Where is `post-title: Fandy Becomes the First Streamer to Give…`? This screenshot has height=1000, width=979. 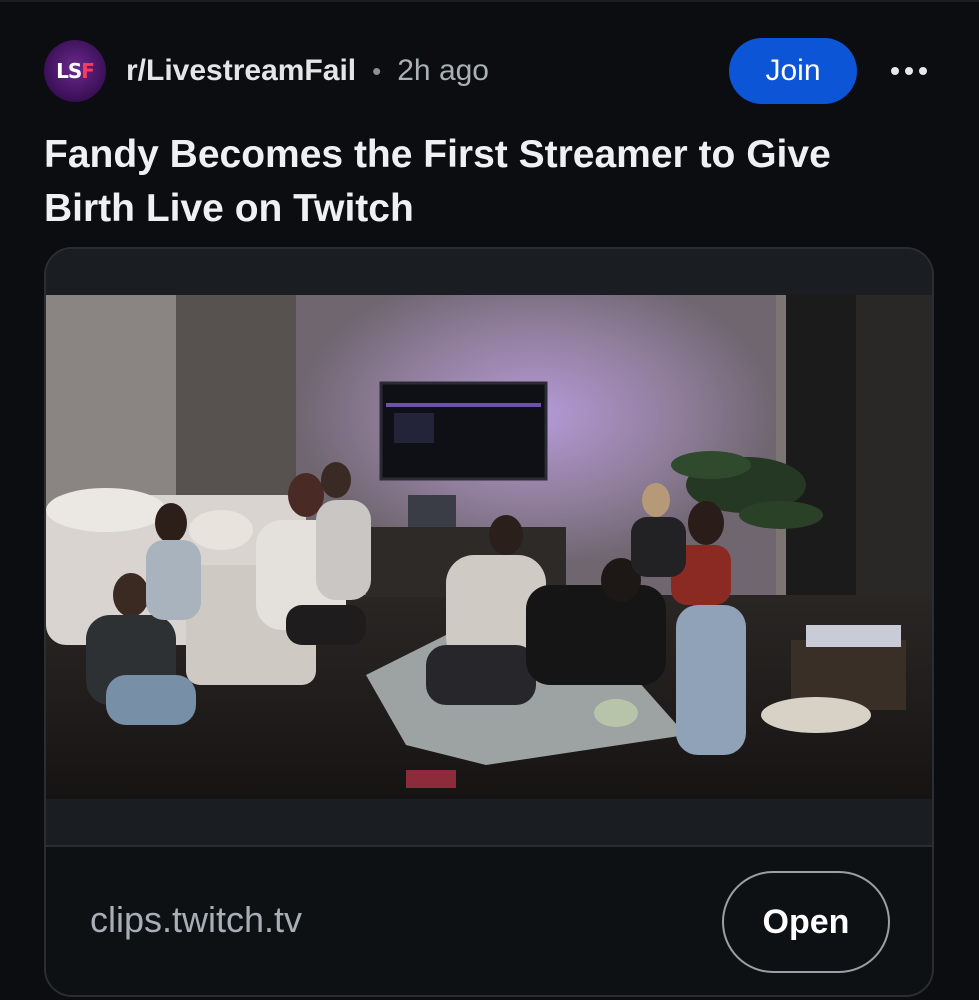
post-title: Fandy Becomes the First Streamer to Give… is located at coordinates (484, 182).